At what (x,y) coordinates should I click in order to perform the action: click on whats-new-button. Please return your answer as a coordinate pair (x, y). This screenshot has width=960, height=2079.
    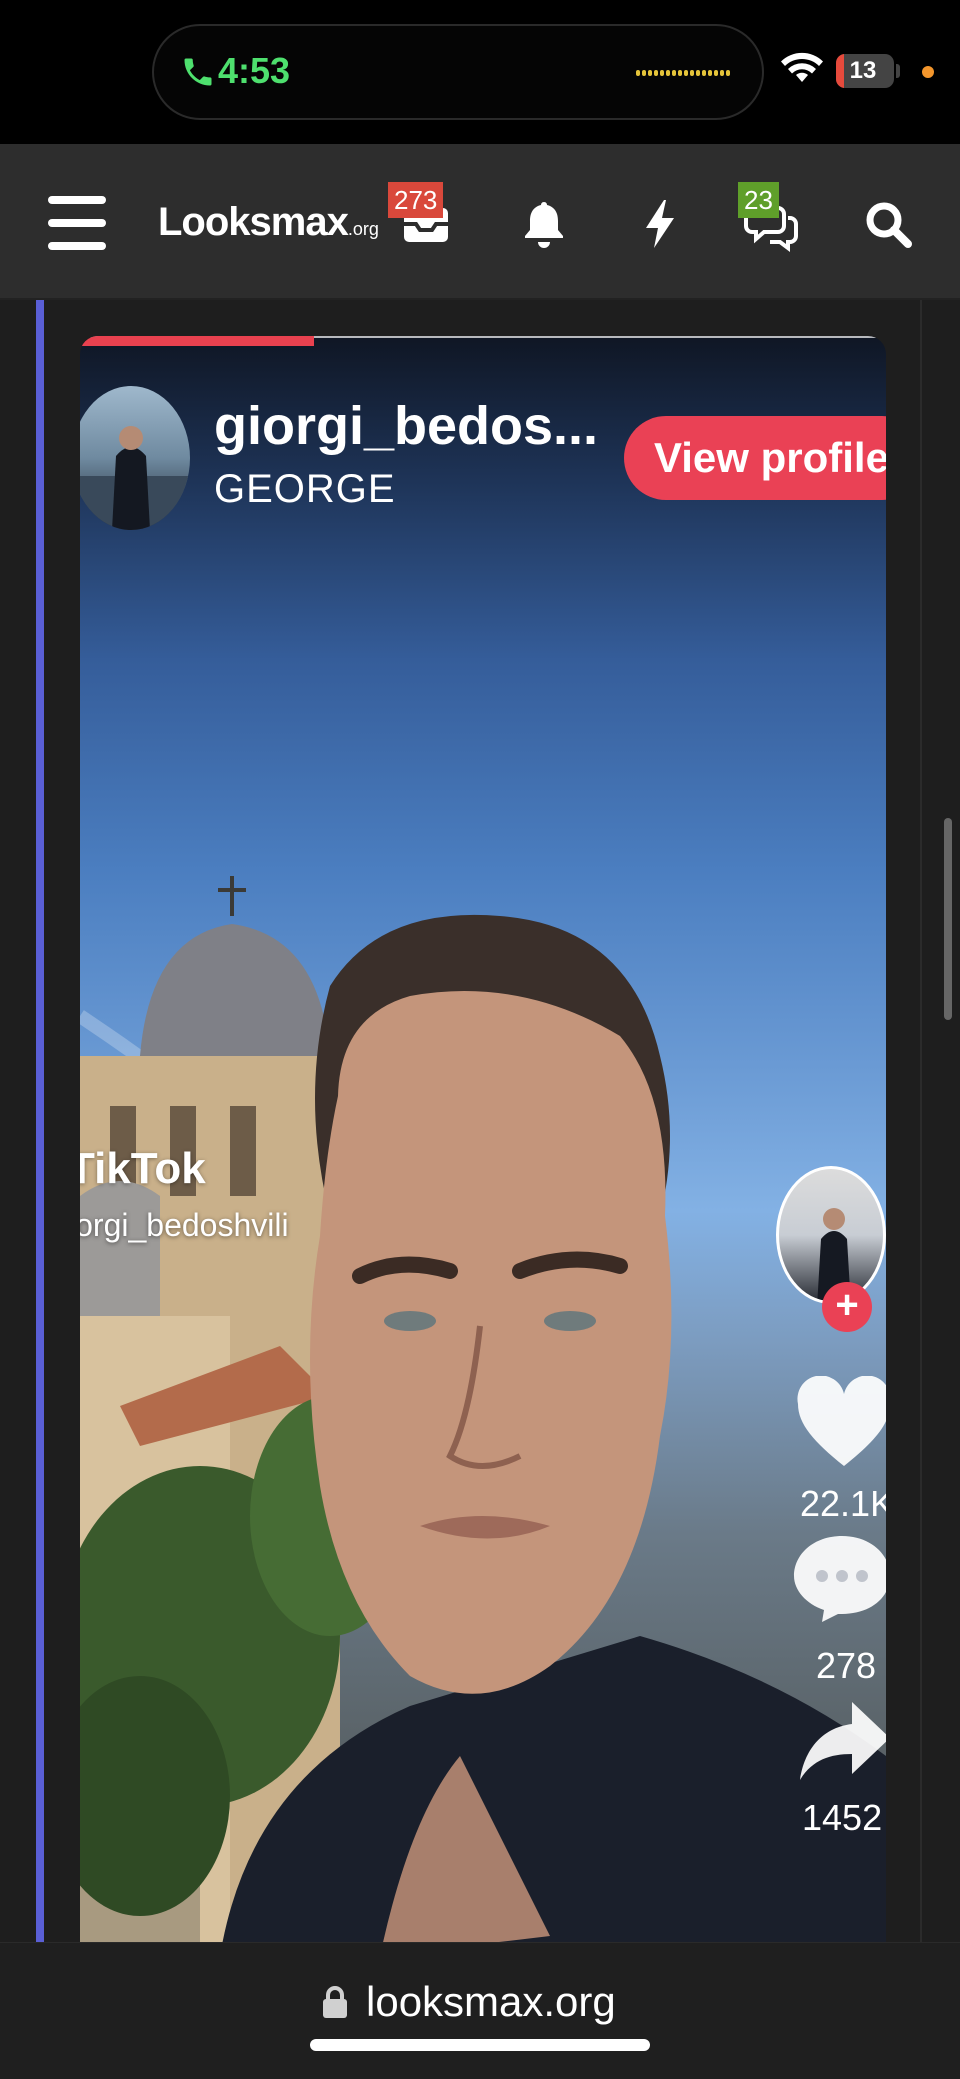
    Looking at the image, I should click on (660, 224).